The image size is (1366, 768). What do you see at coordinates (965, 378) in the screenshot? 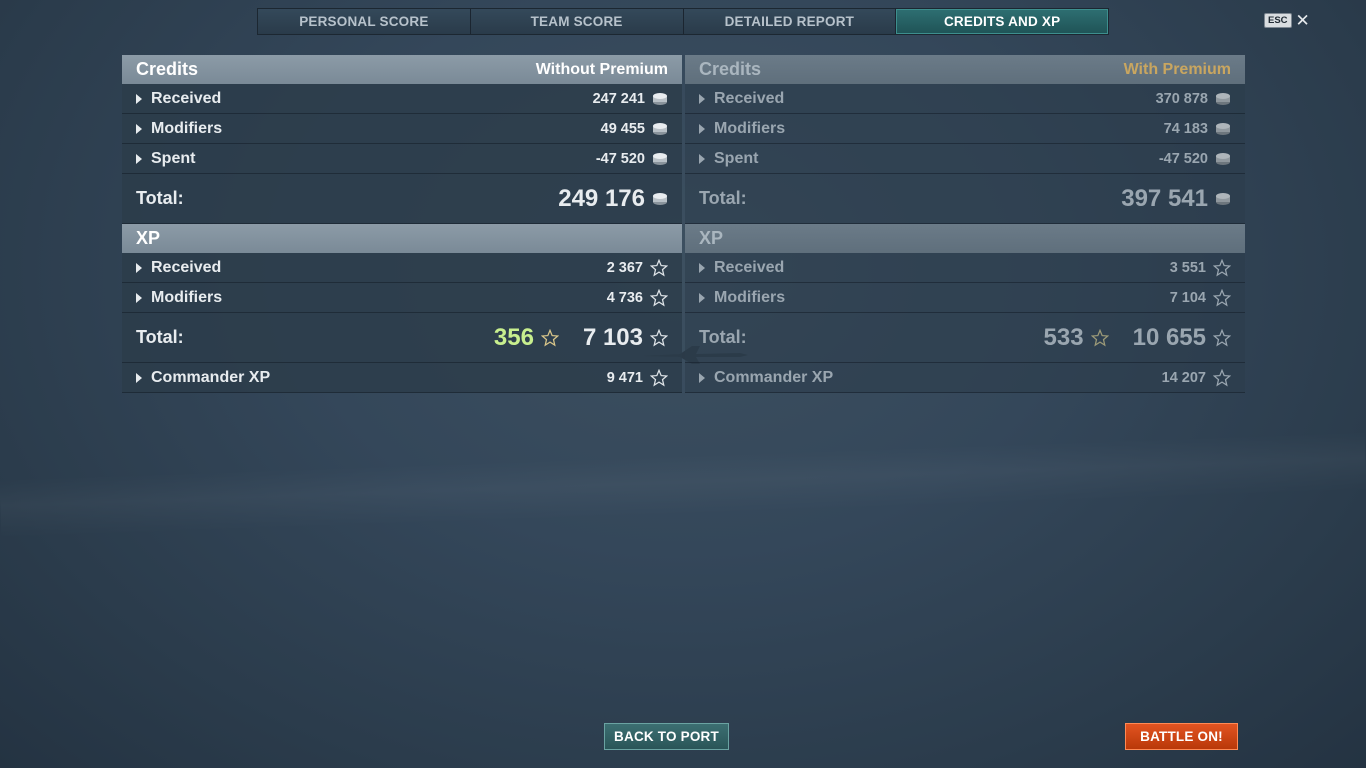
I see `commander-xp-row: Commander XP 14 207` at bounding box center [965, 378].